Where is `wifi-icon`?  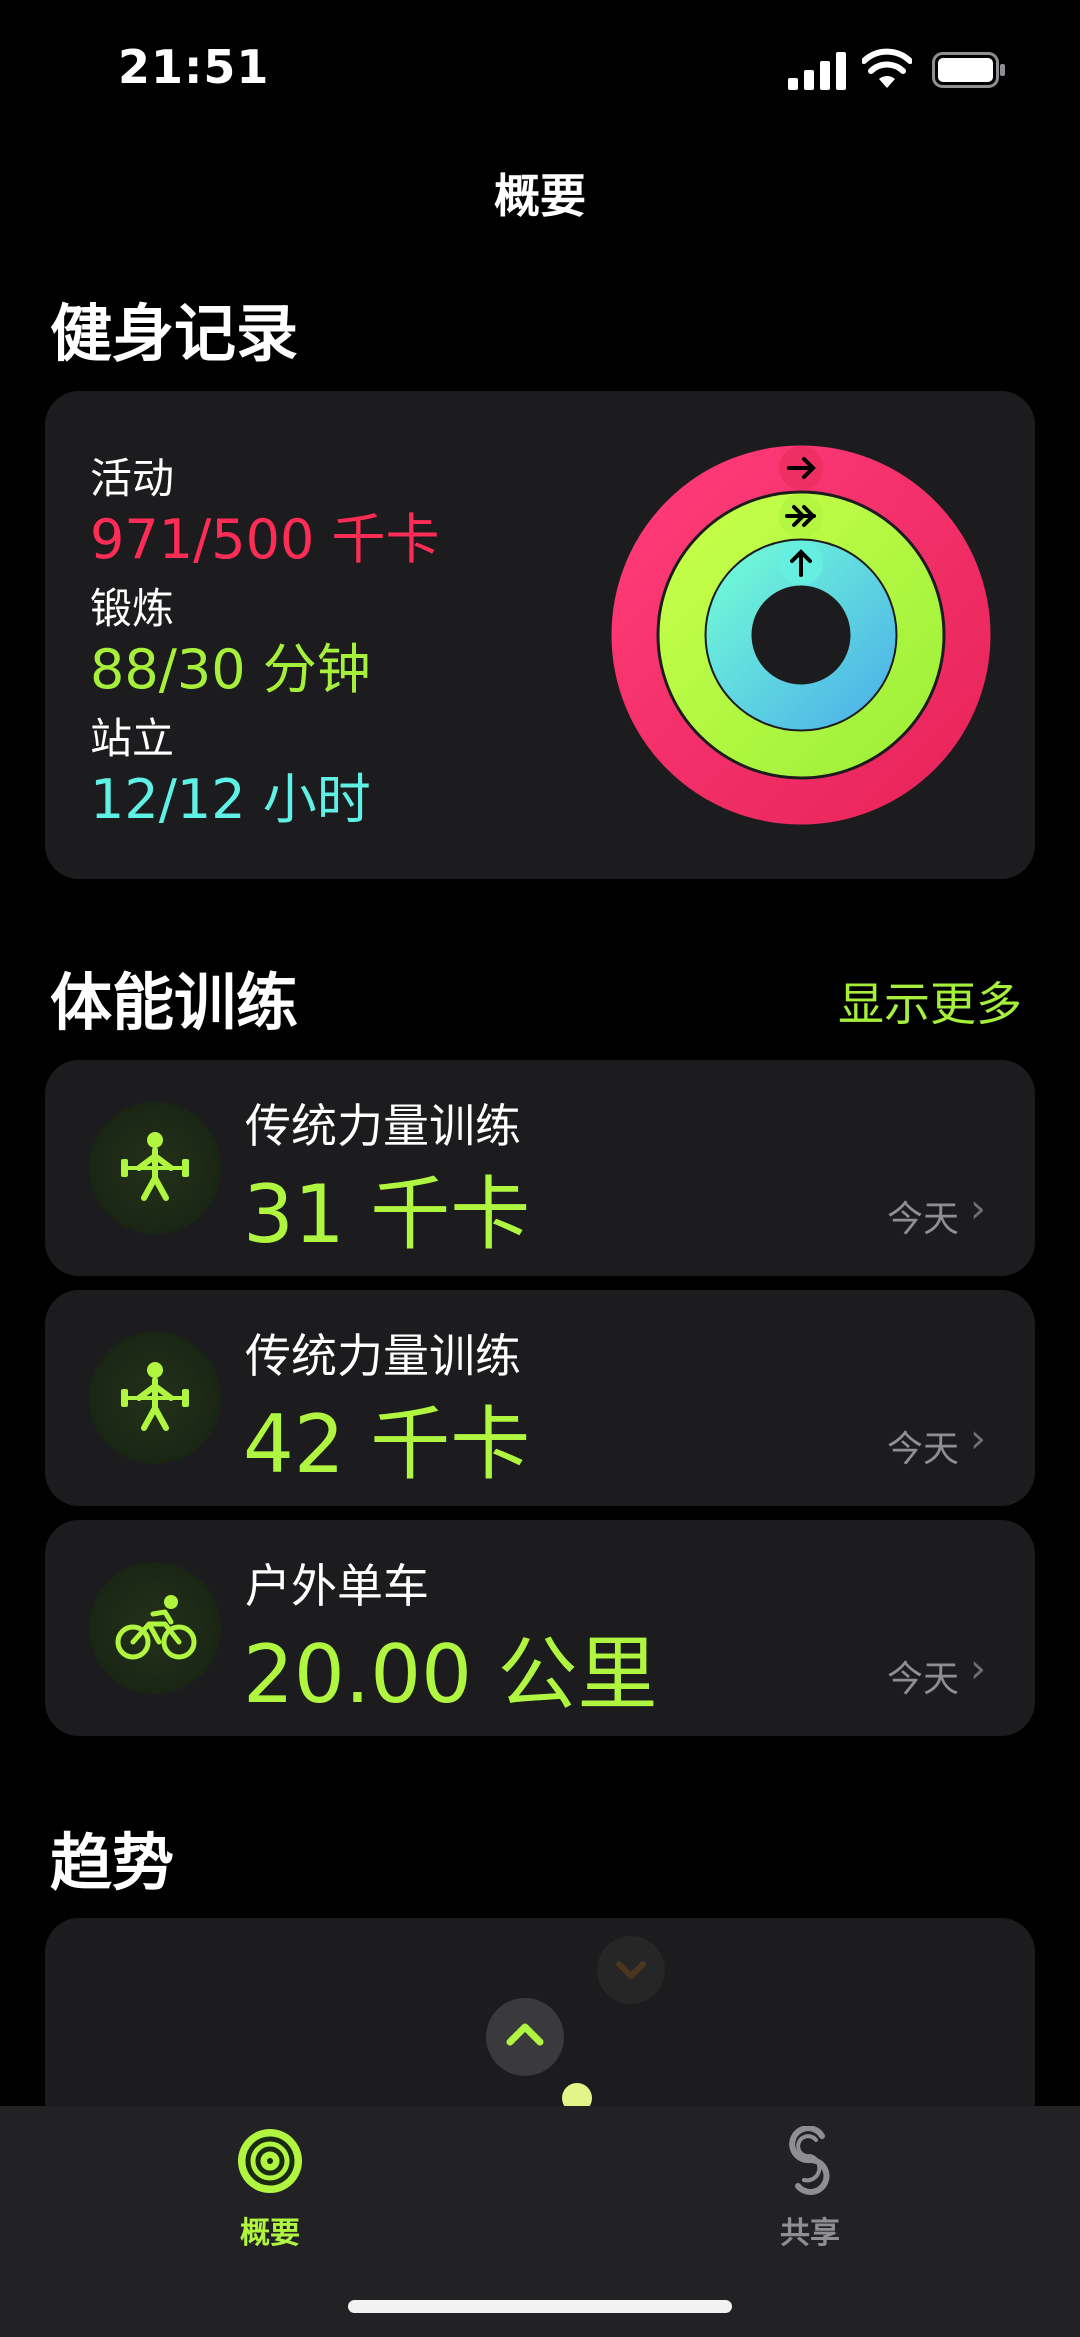
wifi-icon is located at coordinates (887, 68).